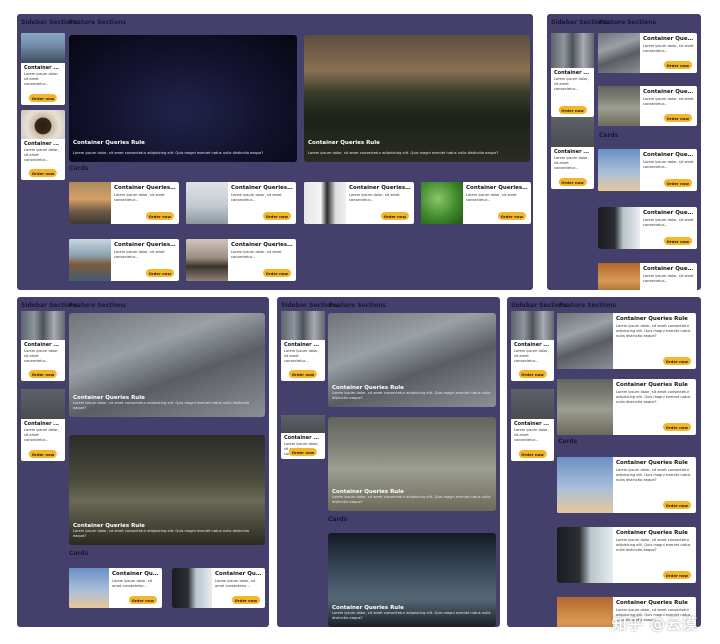 The width and height of the screenshot is (720, 644). Describe the element at coordinates (609, 135) in the screenshot. I see `cards-heading: Cards` at that location.